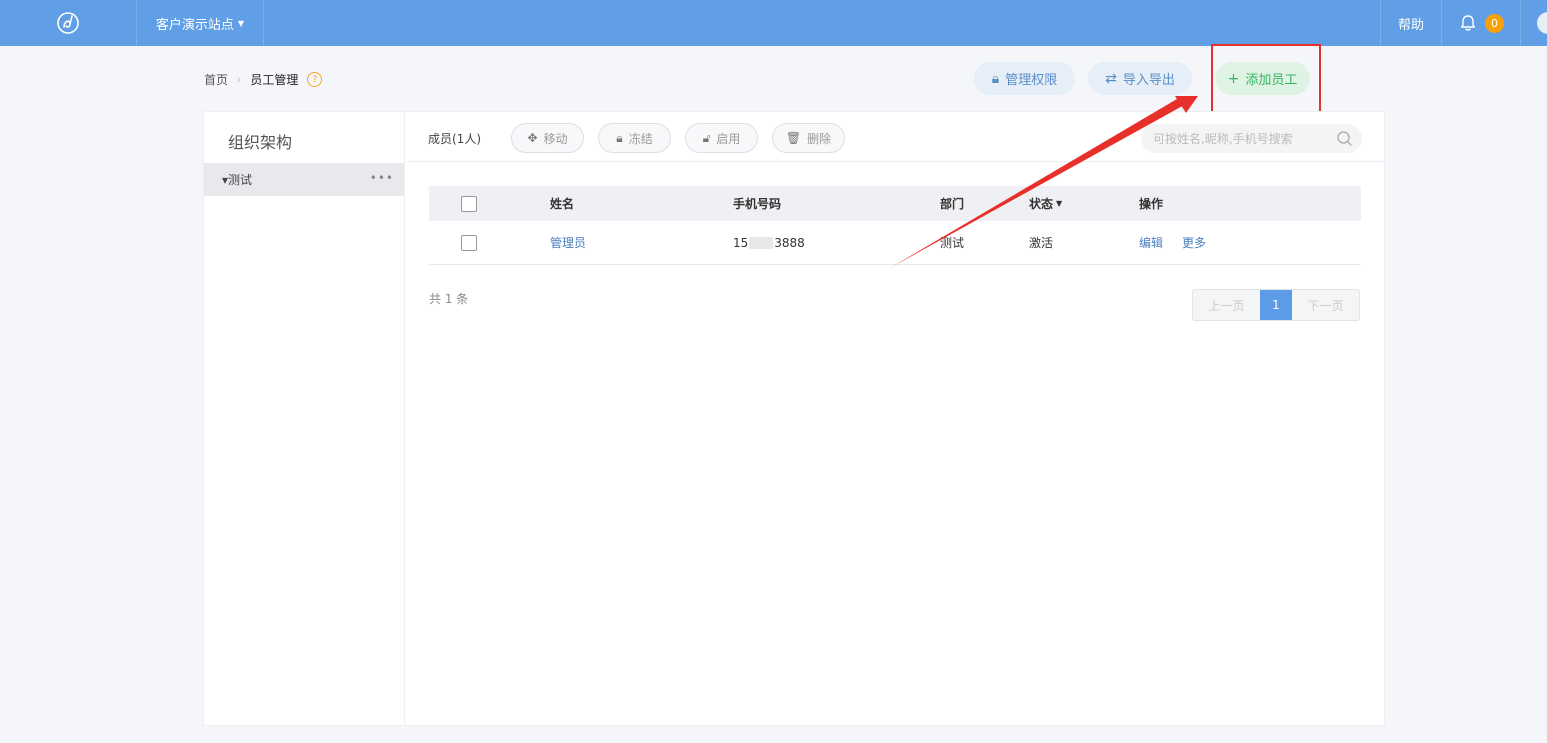  Describe the element at coordinates (952, 204) in the screenshot. I see `column-header-department: 部门` at that location.